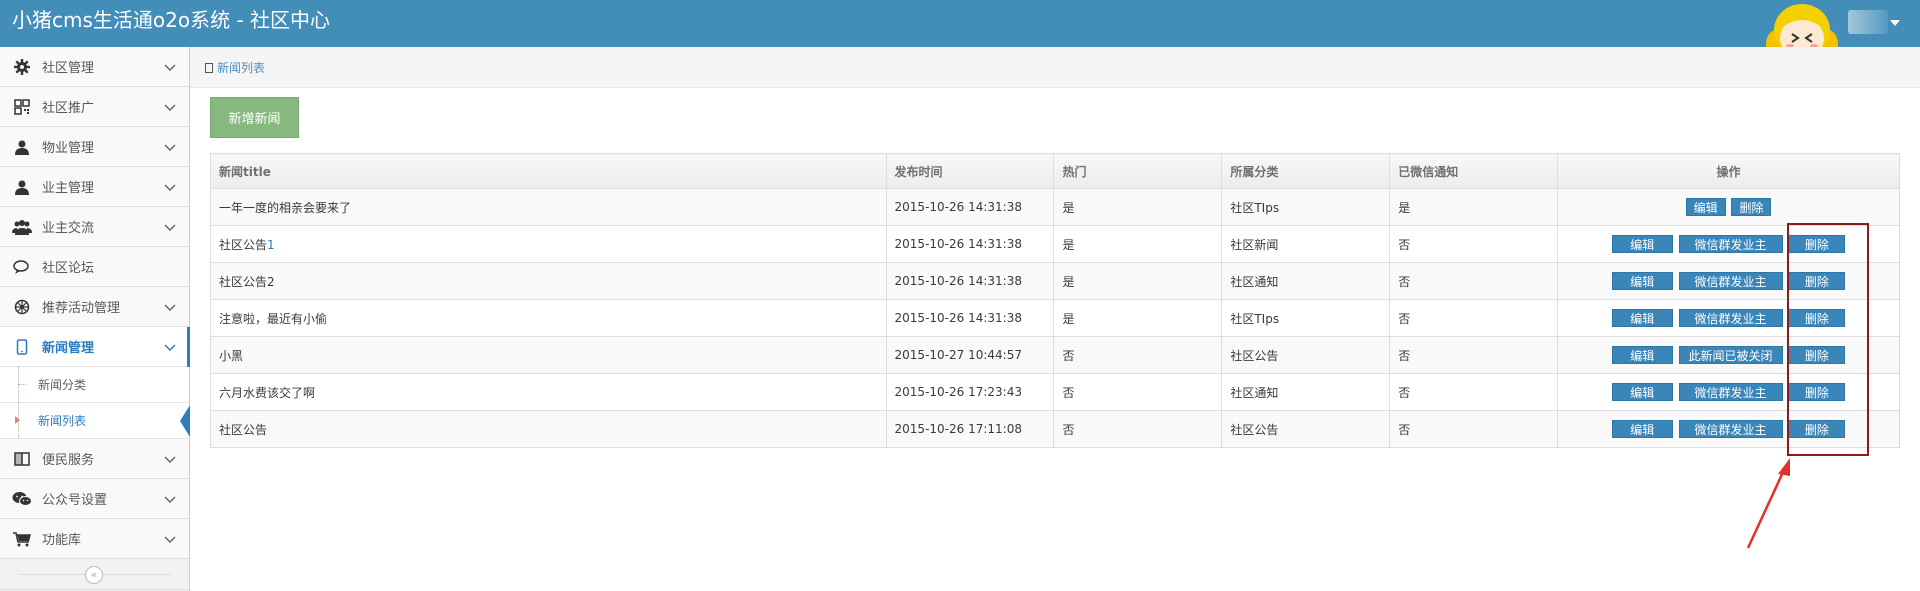 The height and width of the screenshot is (591, 1920). Describe the element at coordinates (22, 539) in the screenshot. I see `cart-icon` at that location.